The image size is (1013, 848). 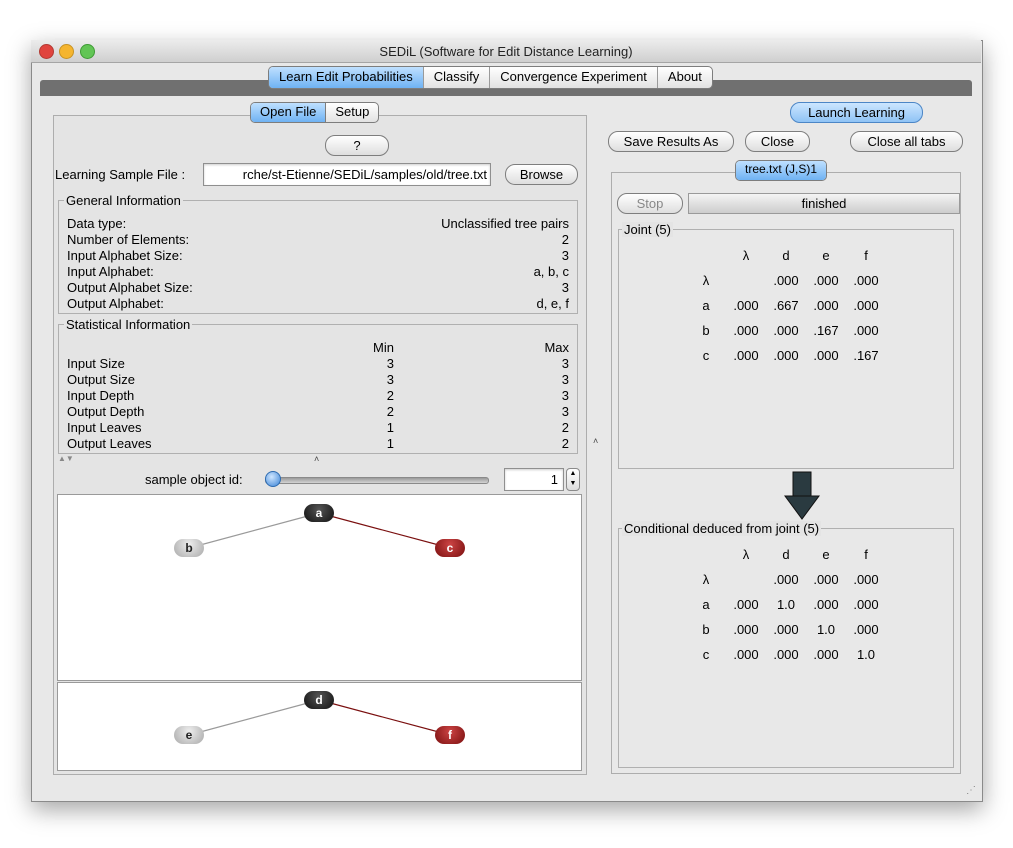 What do you see at coordinates (123, 200) in the screenshot?
I see `general-information-title: General Information` at bounding box center [123, 200].